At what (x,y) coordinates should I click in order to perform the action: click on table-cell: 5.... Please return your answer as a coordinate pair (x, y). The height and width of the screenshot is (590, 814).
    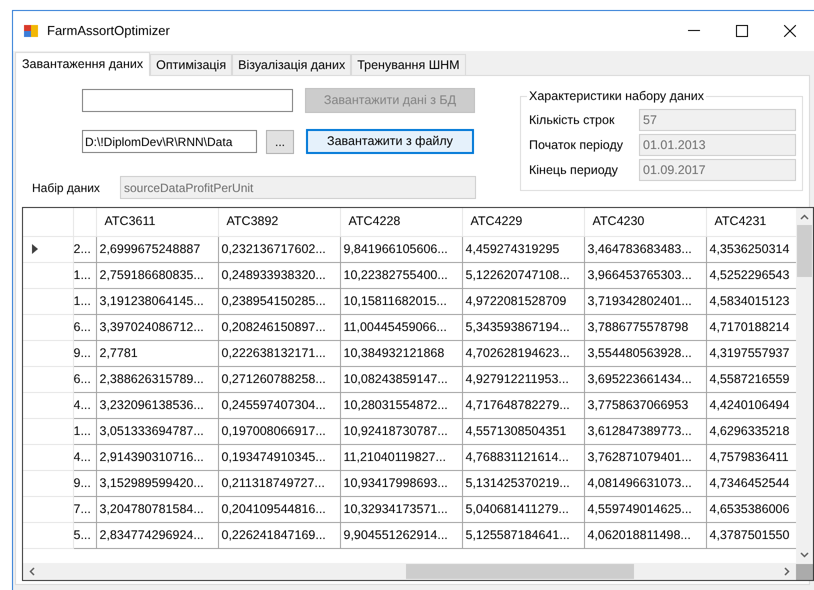
    Looking at the image, I should click on (82, 535).